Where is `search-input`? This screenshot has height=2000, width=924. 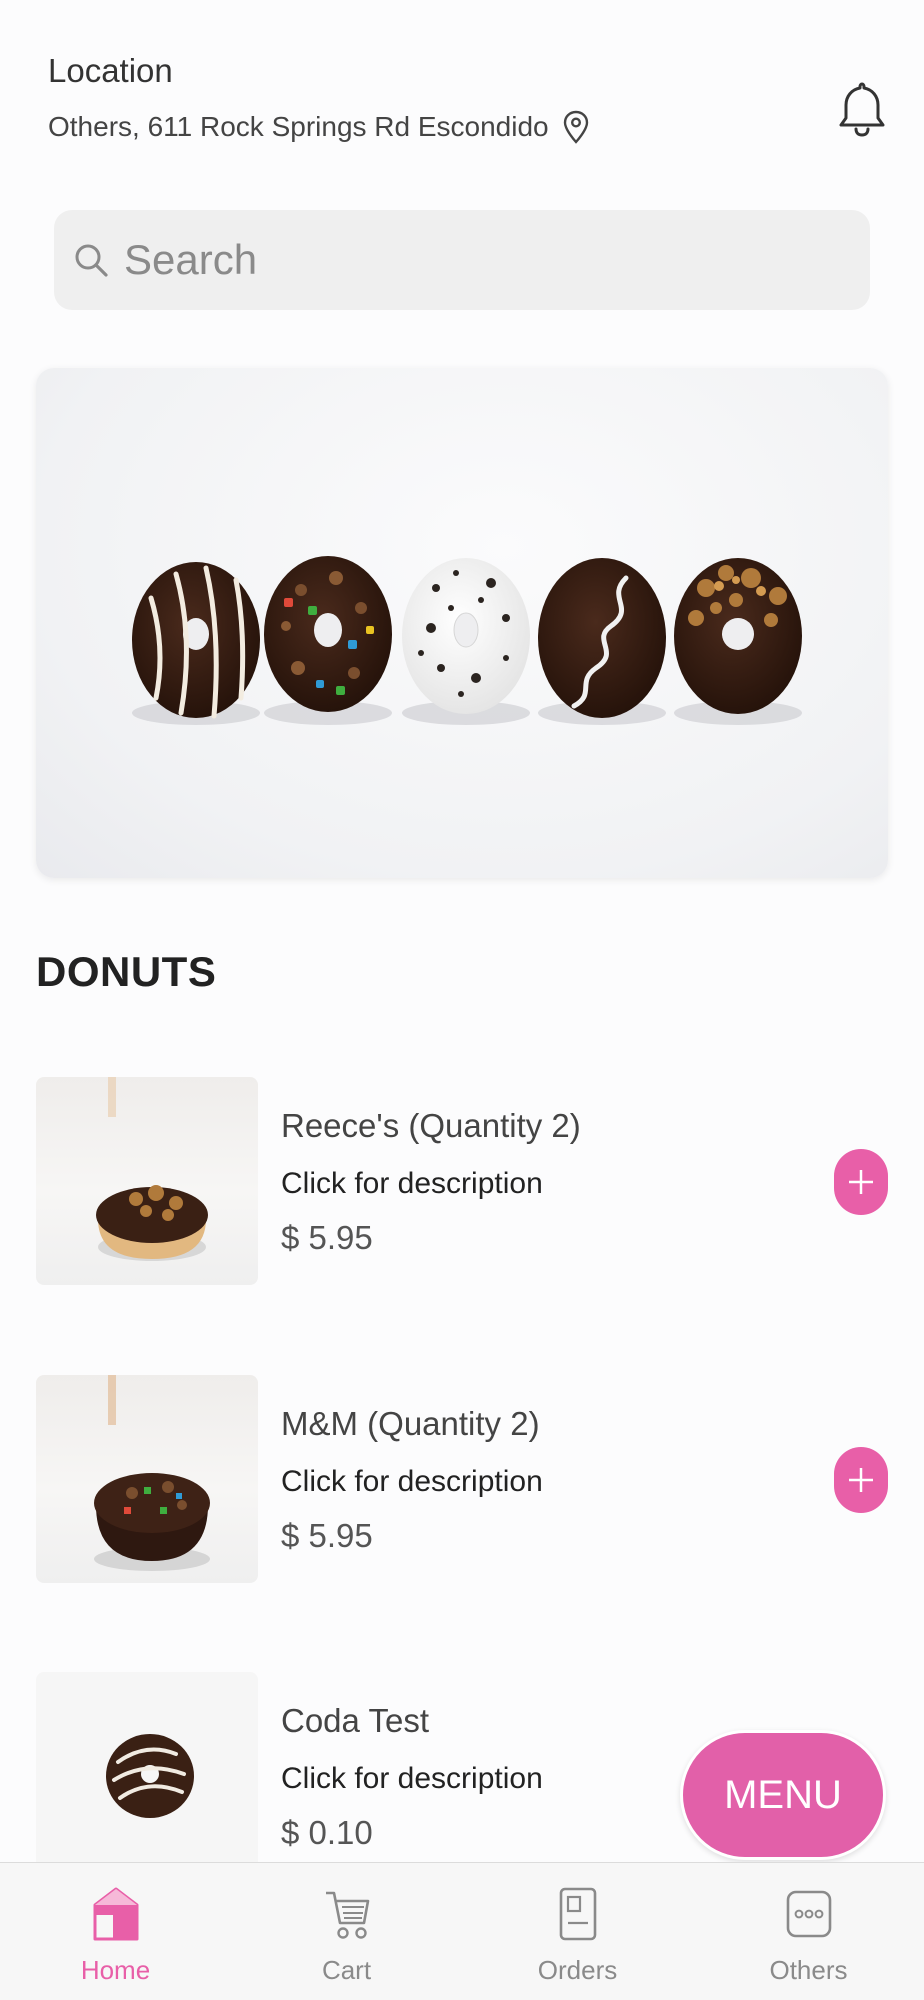
search-input is located at coordinates (474, 260).